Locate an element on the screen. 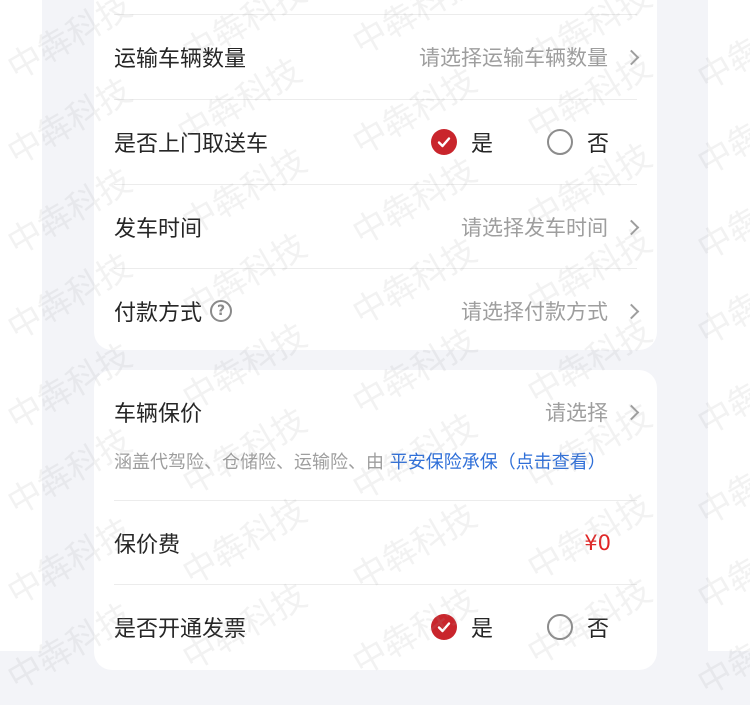 The image size is (750, 705). invoice-yes-radio: 是 is located at coordinates (461, 627).